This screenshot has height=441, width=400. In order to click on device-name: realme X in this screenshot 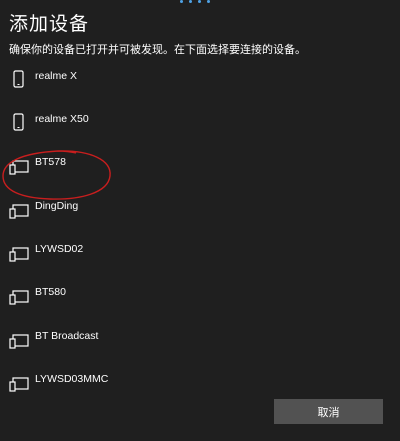, I will do `click(56, 76)`.